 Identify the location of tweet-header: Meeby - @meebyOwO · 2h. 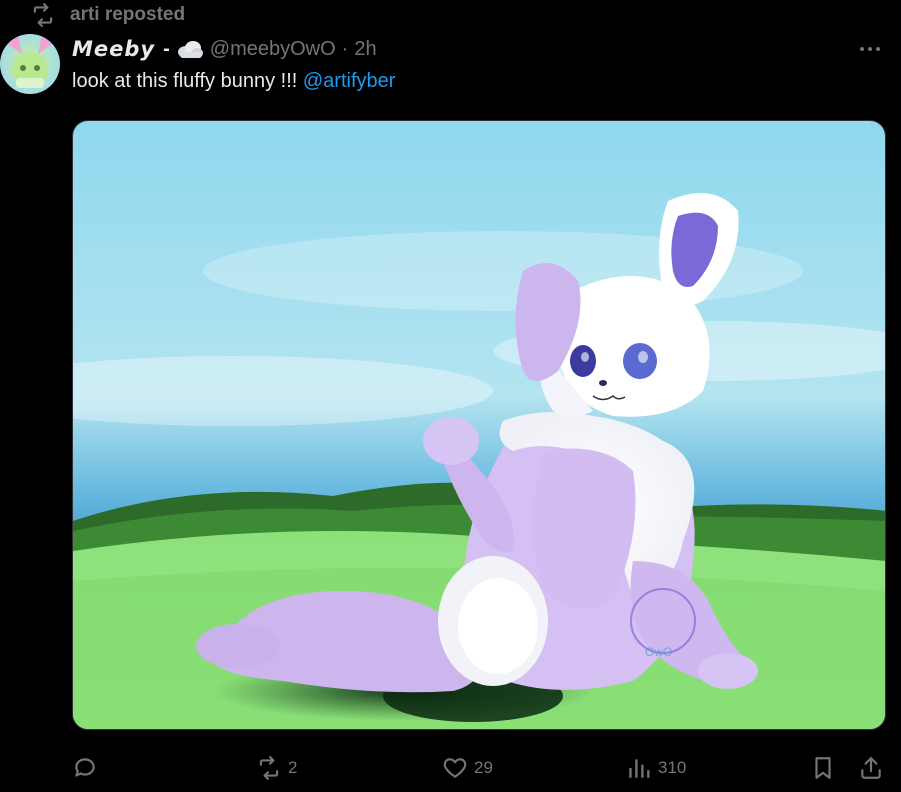
(224, 49).